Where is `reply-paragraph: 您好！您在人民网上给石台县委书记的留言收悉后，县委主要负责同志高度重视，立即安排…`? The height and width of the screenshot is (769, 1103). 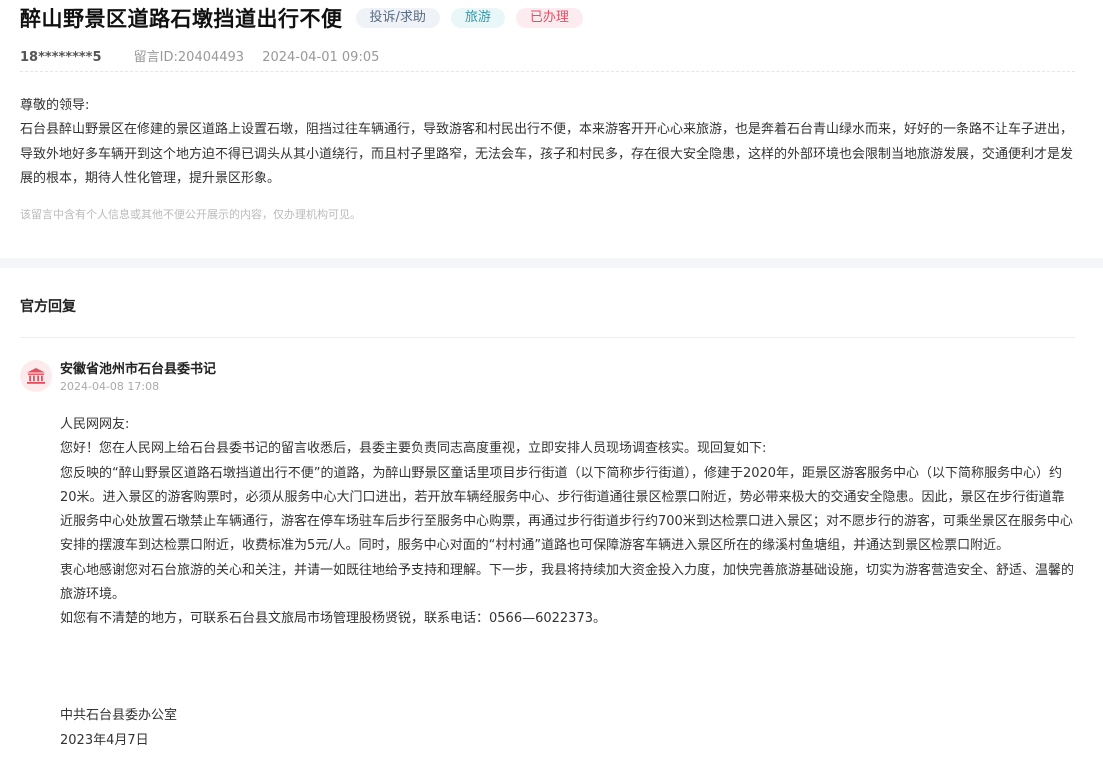 reply-paragraph: 您好！您在人民网上给石台县委书记的留言收悉后，县委主要负责同志高度重视，立即安排… is located at coordinates (413, 449).